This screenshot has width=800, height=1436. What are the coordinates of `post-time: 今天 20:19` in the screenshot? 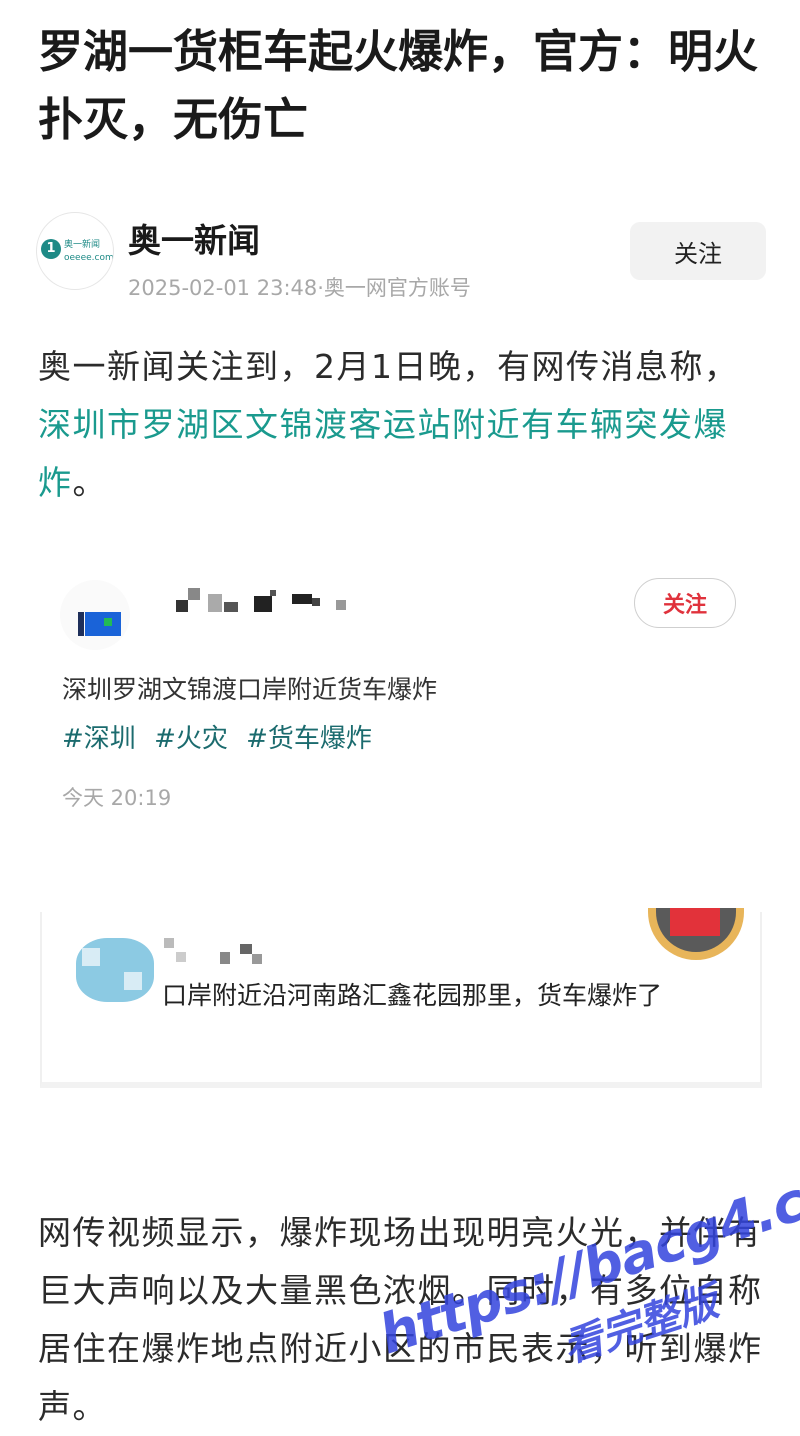 It's located at (117, 798).